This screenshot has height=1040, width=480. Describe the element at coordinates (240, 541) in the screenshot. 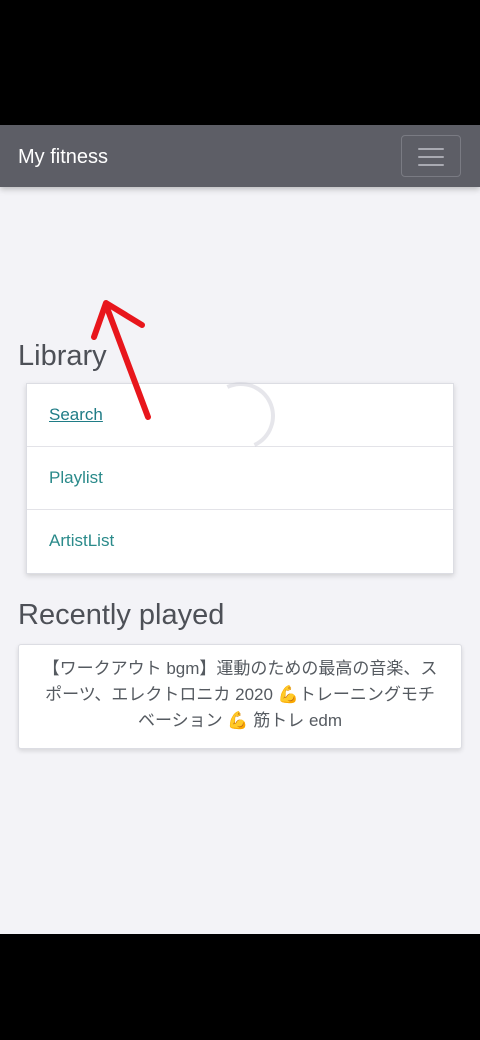

I see `library-item-artistlist: ArtistList` at that location.